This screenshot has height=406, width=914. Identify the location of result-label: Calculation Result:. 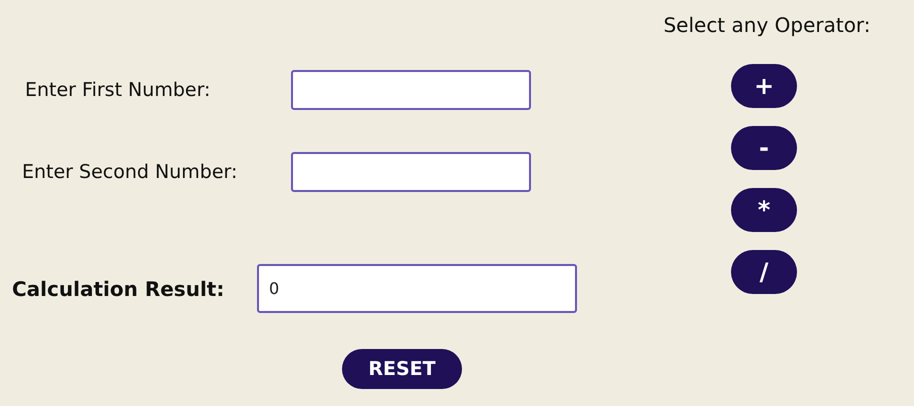
(119, 289).